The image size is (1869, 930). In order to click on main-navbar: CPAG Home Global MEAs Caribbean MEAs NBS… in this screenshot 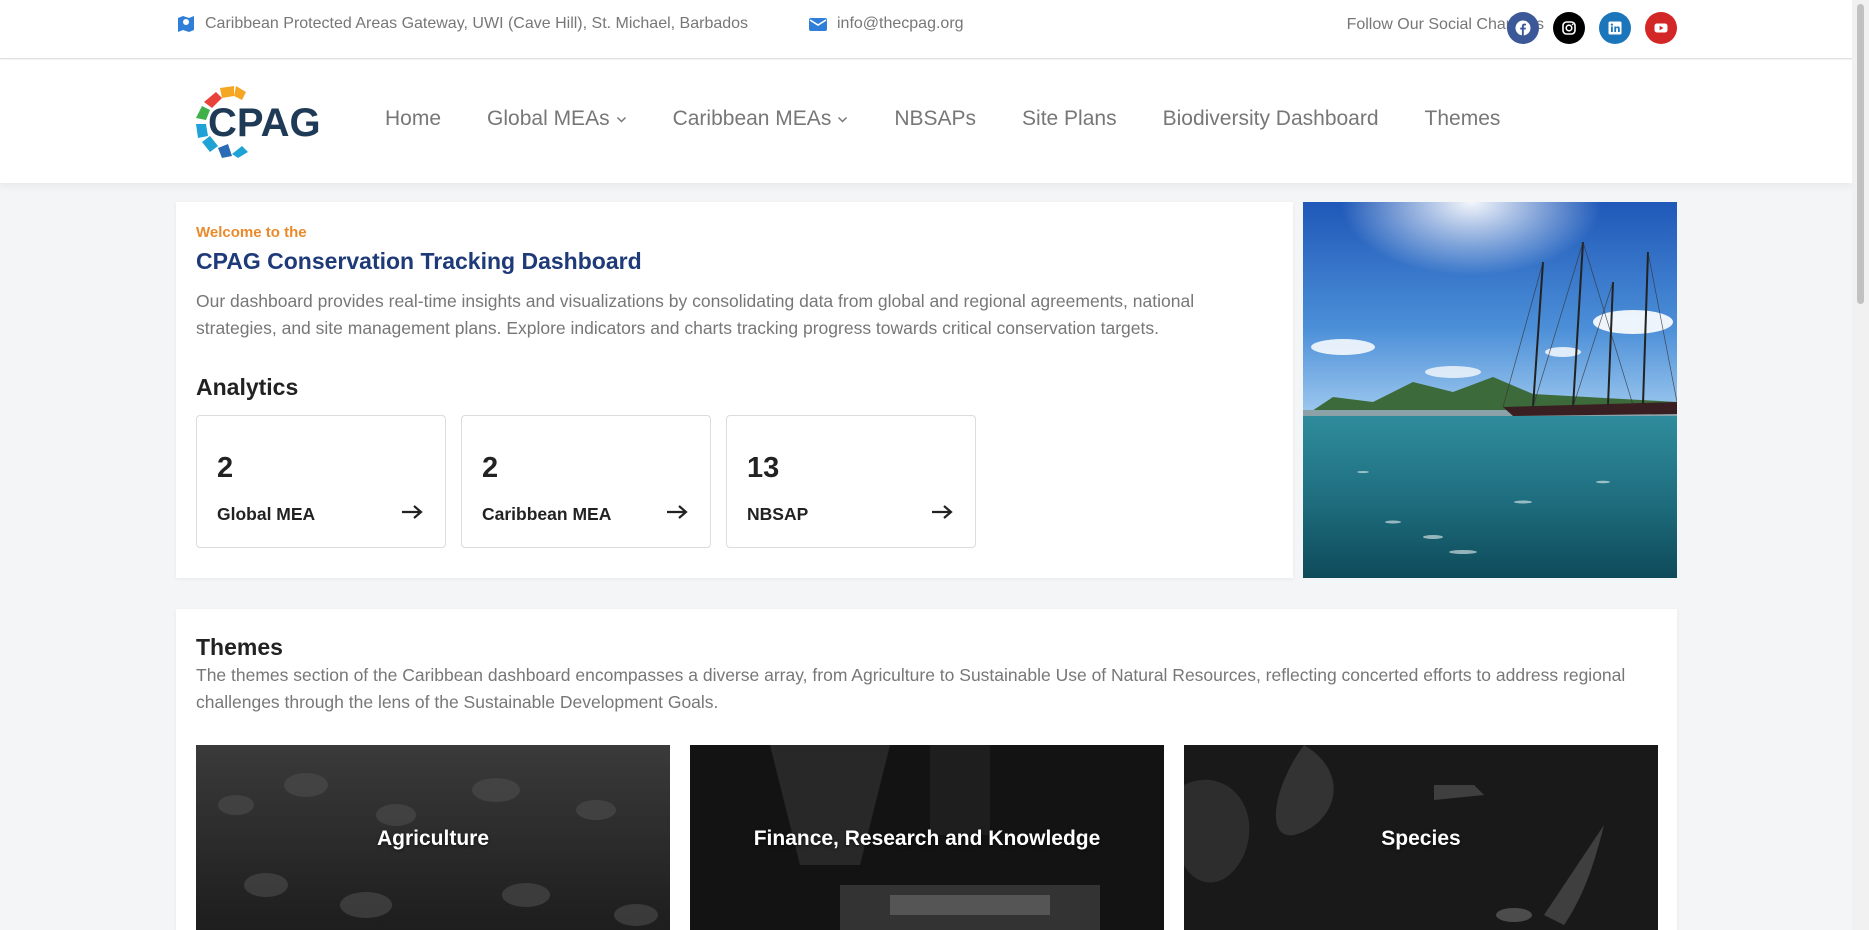, I will do `click(926, 121)`.